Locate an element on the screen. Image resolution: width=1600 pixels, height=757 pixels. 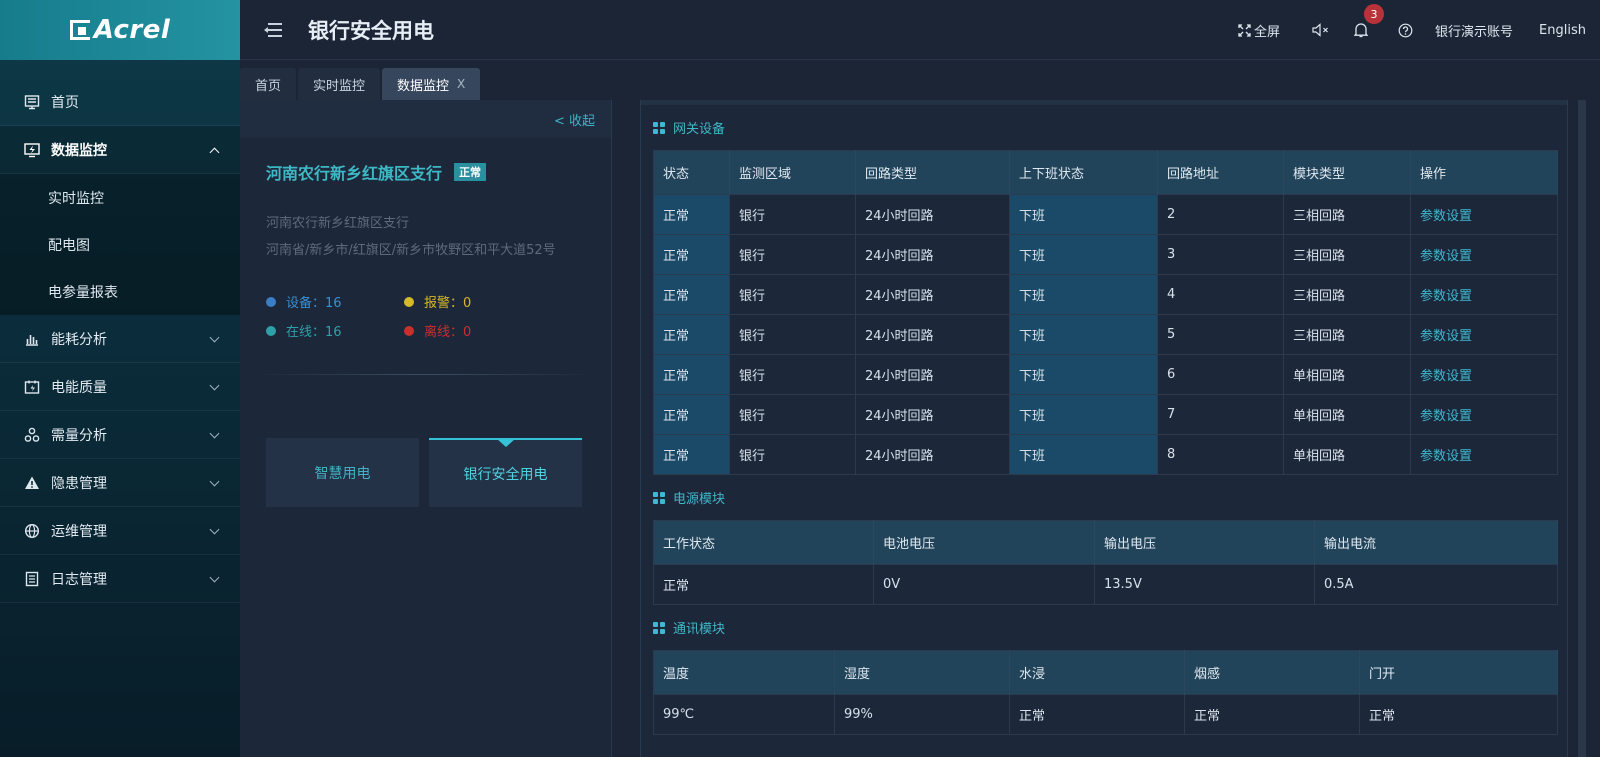
stat-text: 设备：16 is located at coordinates (314, 303).